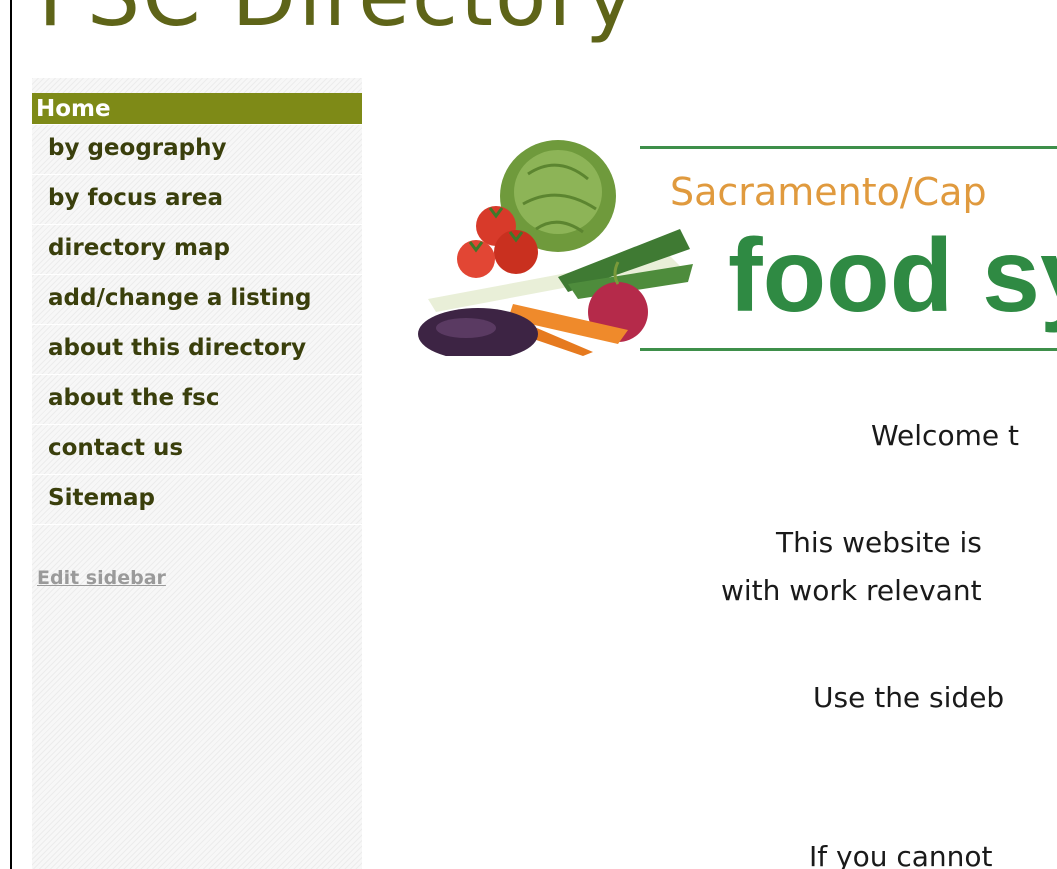 This screenshot has width=1057, height=869. I want to click on banner-top-rule, so click(848, 147).